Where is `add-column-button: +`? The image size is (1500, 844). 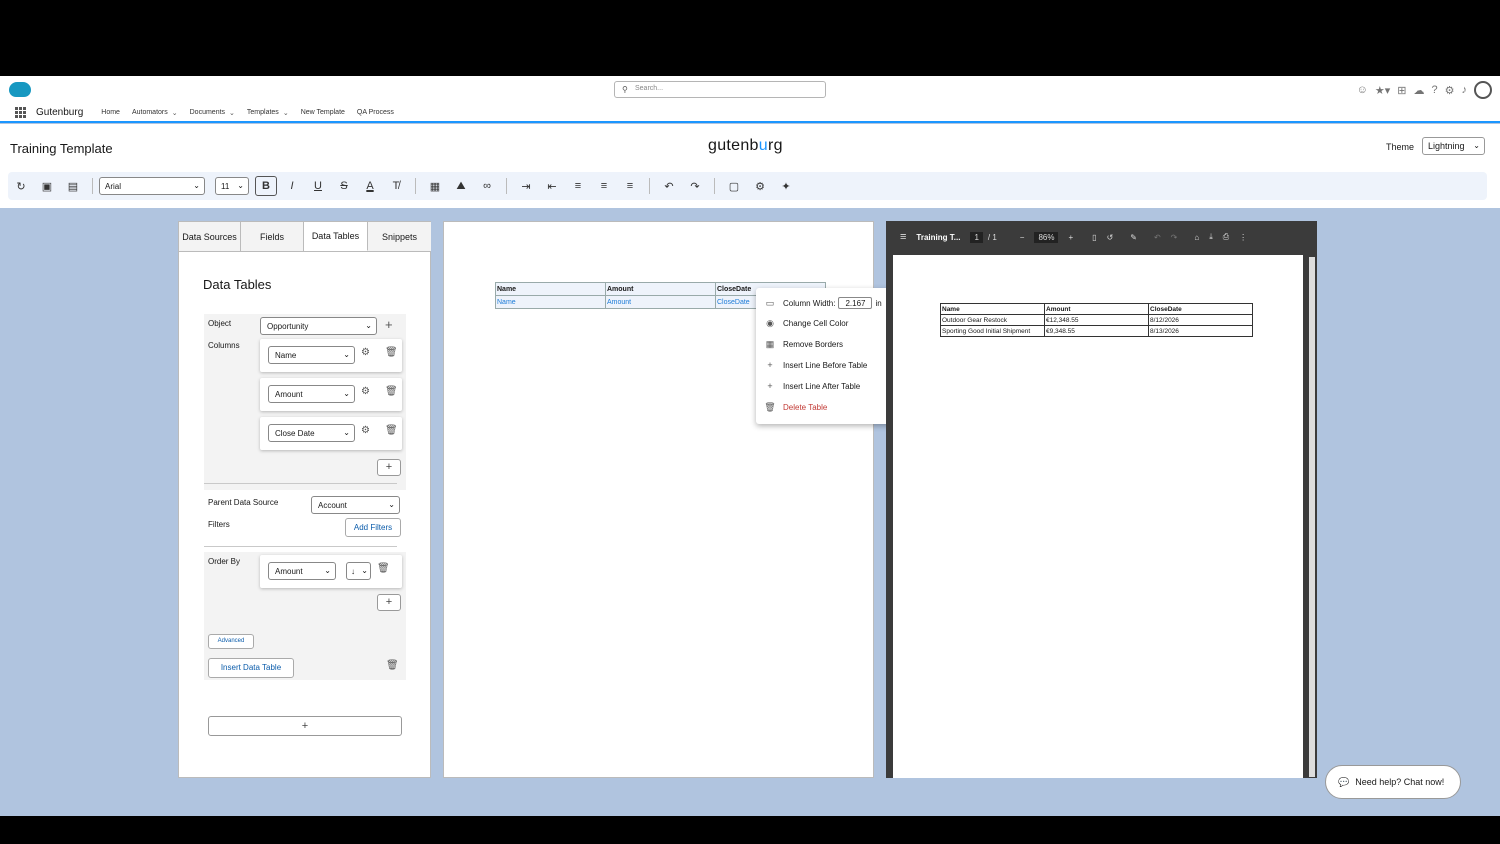 add-column-button: + is located at coordinates (389, 467).